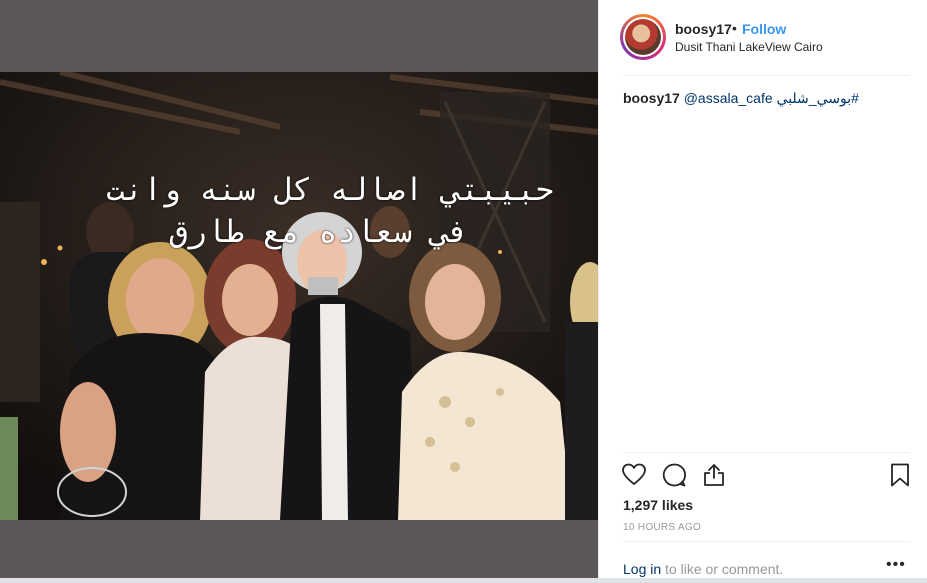  Describe the element at coordinates (714, 475) in the screenshot. I see `share-icon` at that location.